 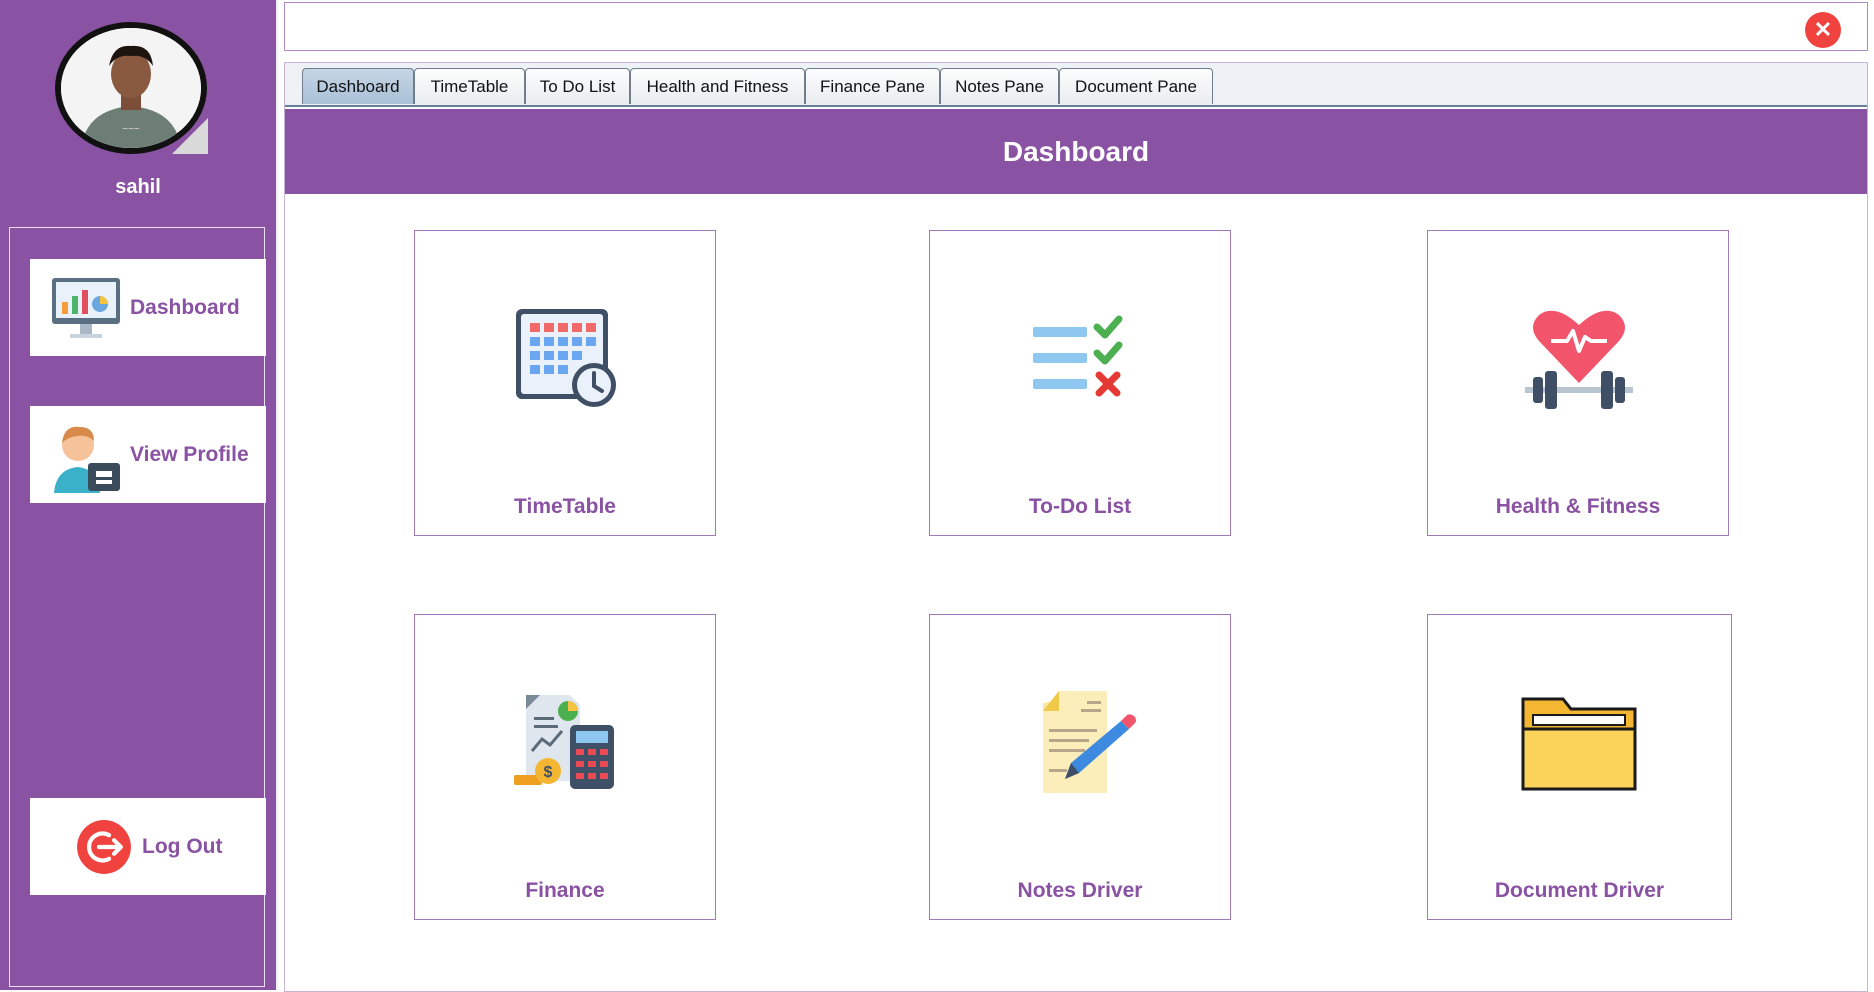 What do you see at coordinates (566, 358) in the screenshot?
I see `calendar-clock-icon` at bounding box center [566, 358].